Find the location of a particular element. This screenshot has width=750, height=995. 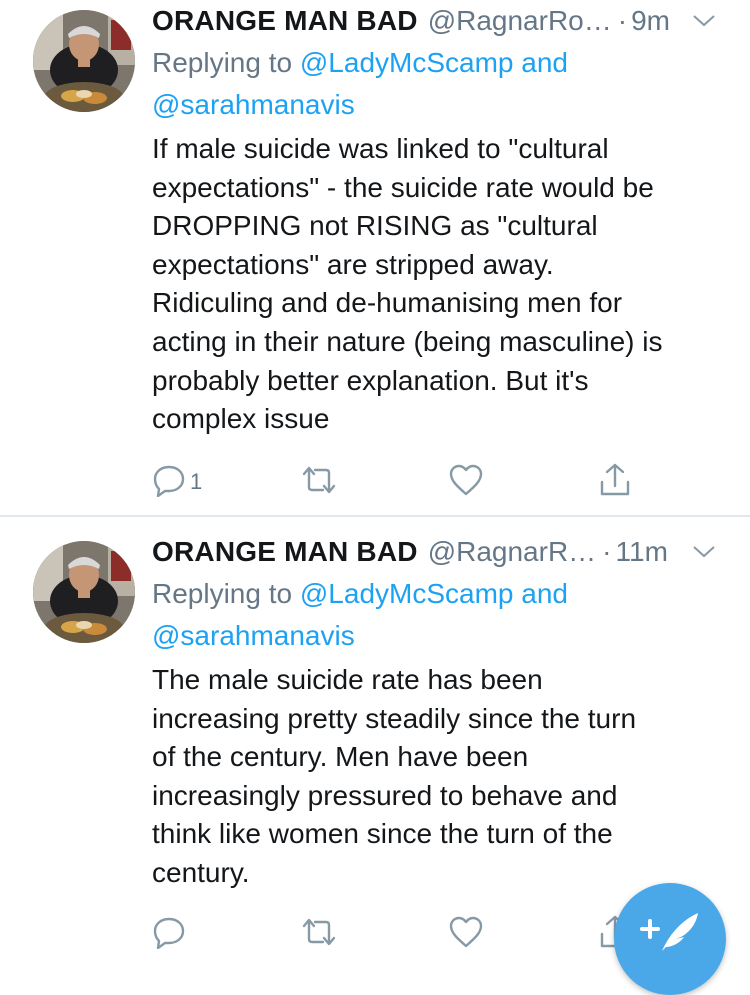

tweet-header: ORANGE MAN BAD @RagnarRo… · 9m is located at coordinates (436, 21).